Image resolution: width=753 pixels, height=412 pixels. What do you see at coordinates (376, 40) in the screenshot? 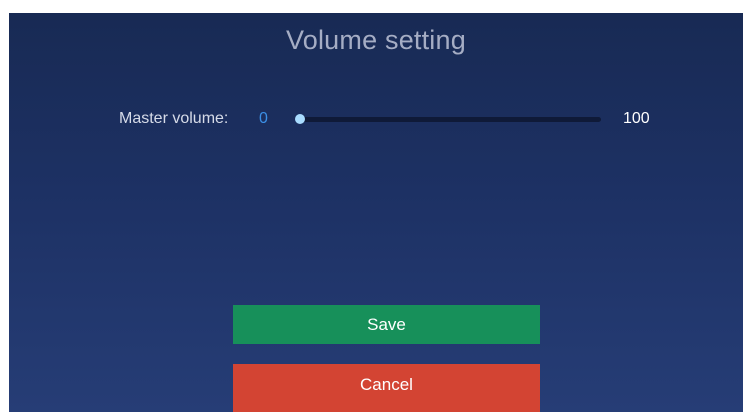
I see `dialog-title: Volume setting` at bounding box center [376, 40].